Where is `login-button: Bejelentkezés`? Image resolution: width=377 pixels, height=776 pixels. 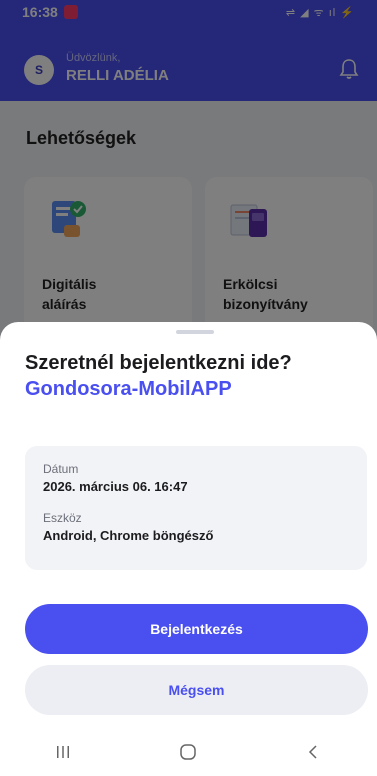 login-button: Bejelentkezés is located at coordinates (196, 629).